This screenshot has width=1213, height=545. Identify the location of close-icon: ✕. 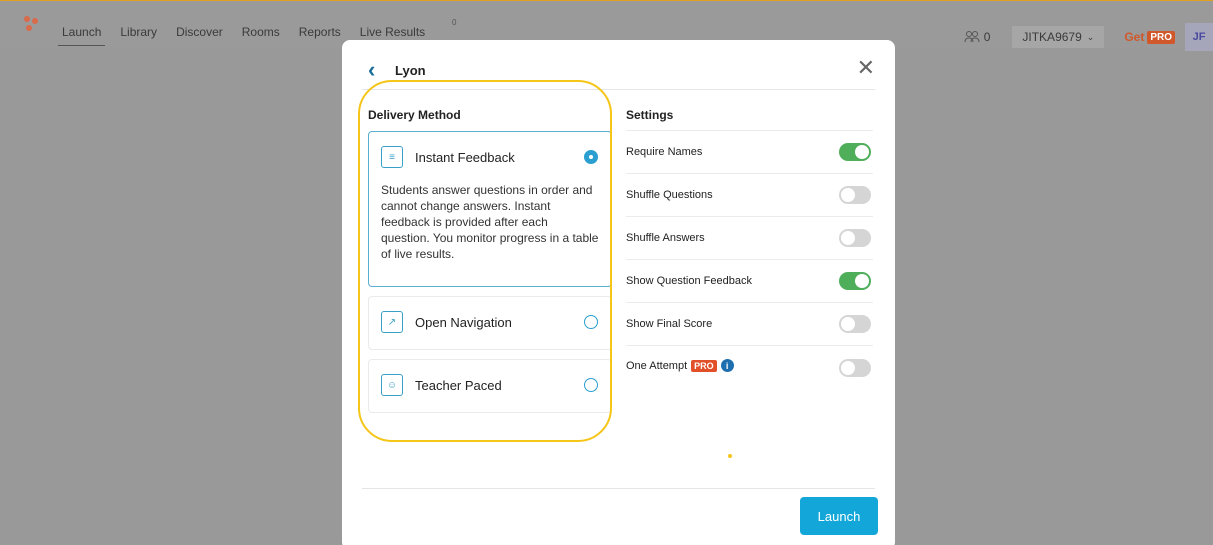
(866, 68).